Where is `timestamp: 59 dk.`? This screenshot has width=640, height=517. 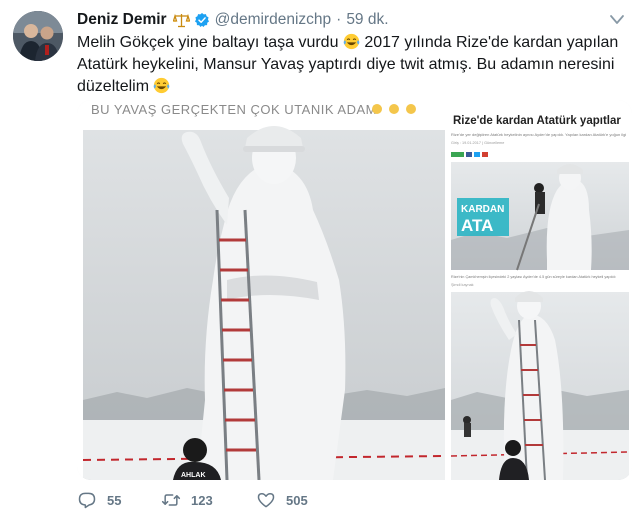
timestamp: 59 dk. is located at coordinates (367, 20).